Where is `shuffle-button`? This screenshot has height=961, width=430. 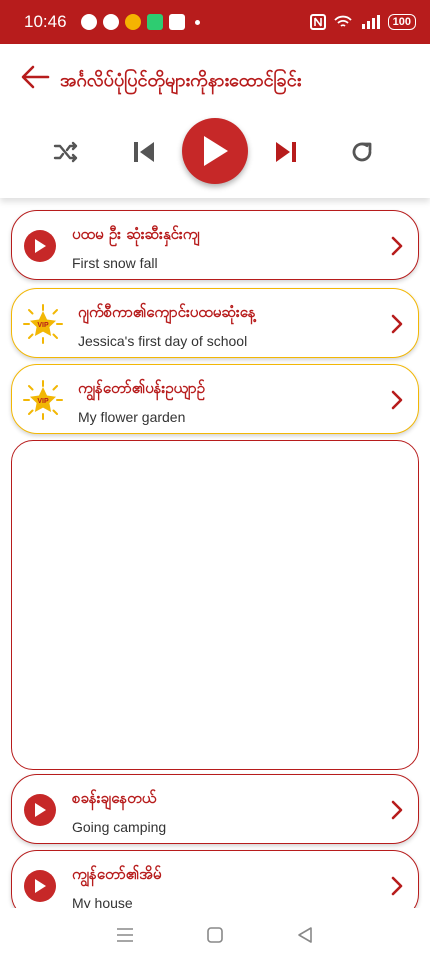
shuffle-button is located at coordinates (66, 152).